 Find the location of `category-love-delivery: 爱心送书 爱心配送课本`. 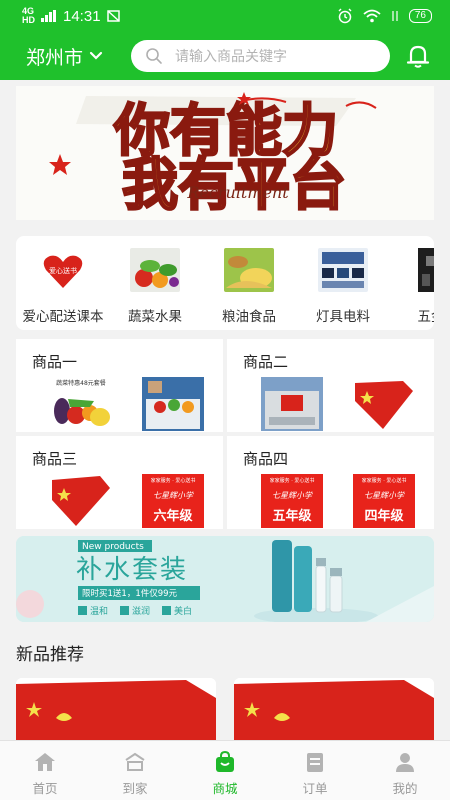

category-love-delivery: 爱心送书 爱心配送课本 is located at coordinates (63, 286).